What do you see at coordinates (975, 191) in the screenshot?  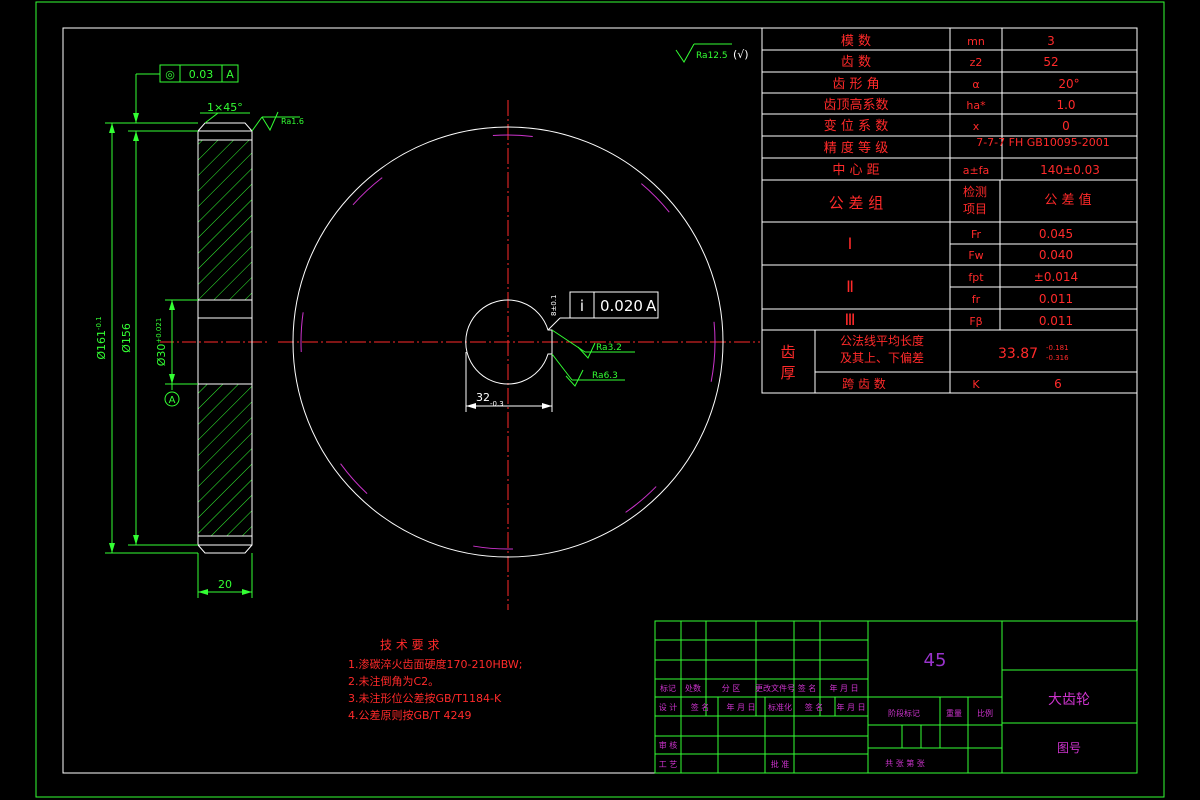 I see `tol-item-header-1: 检测` at bounding box center [975, 191].